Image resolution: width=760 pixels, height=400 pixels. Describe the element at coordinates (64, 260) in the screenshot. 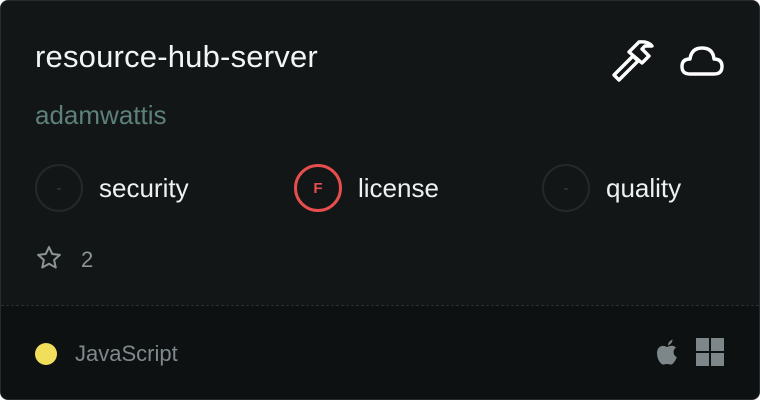

I see `star-count: 2` at that location.